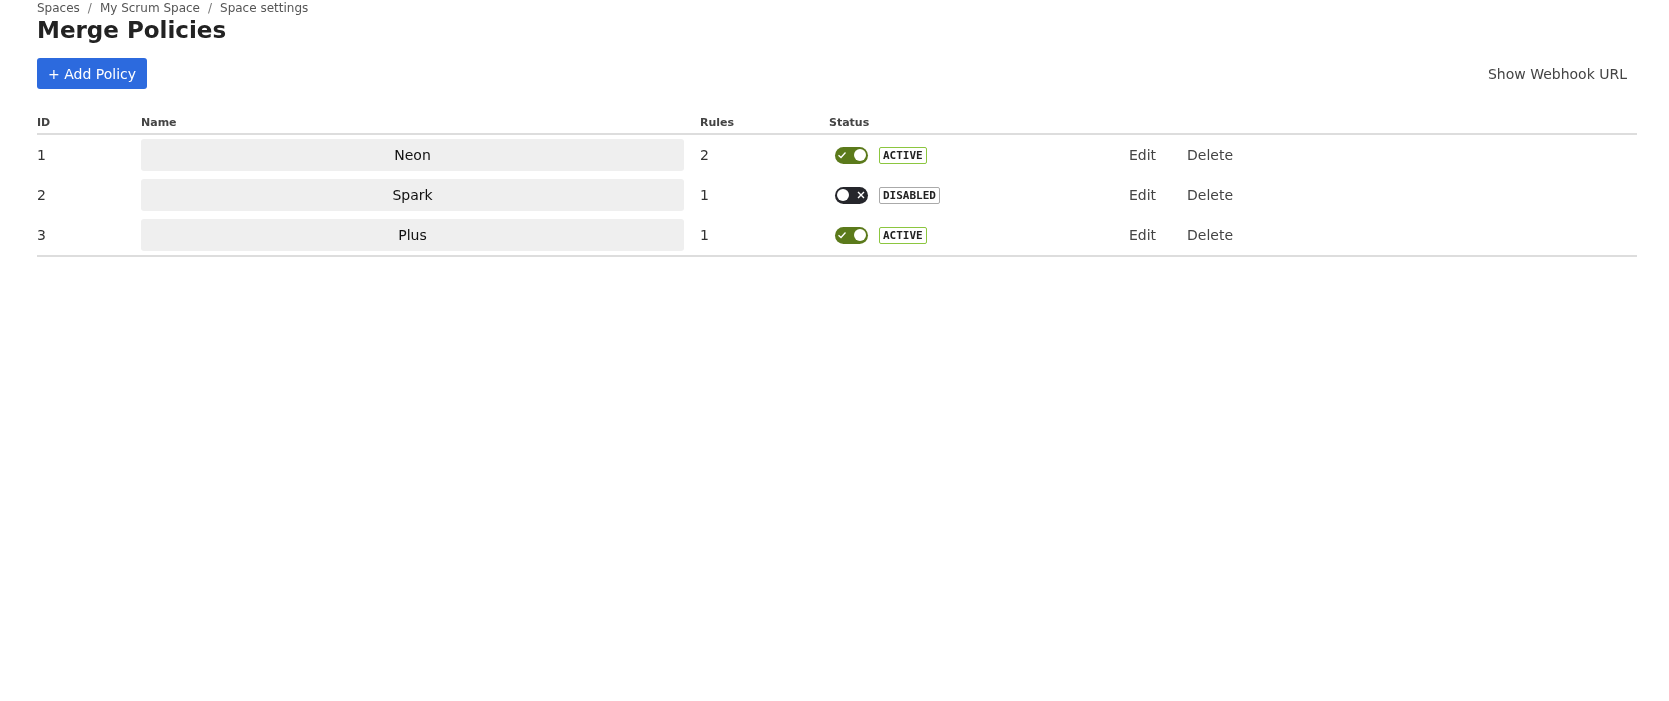  Describe the element at coordinates (1557, 73) in the screenshot. I see `show-webhook-link: Show Webhook URL` at that location.